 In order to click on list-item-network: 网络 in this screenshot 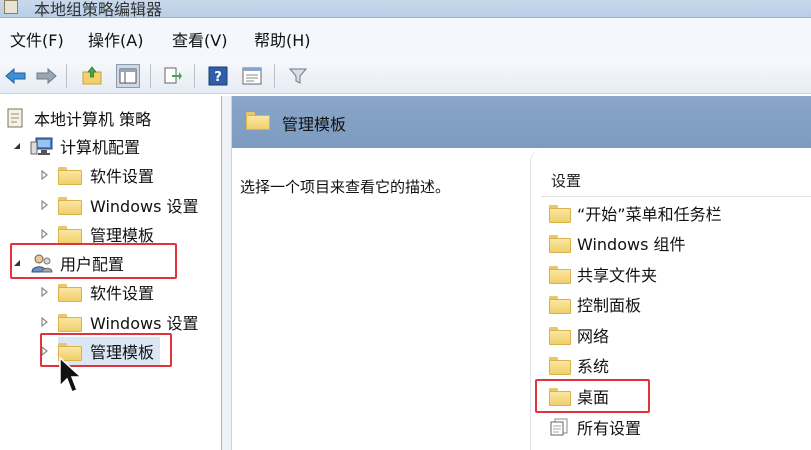, I will do `click(579, 335)`.